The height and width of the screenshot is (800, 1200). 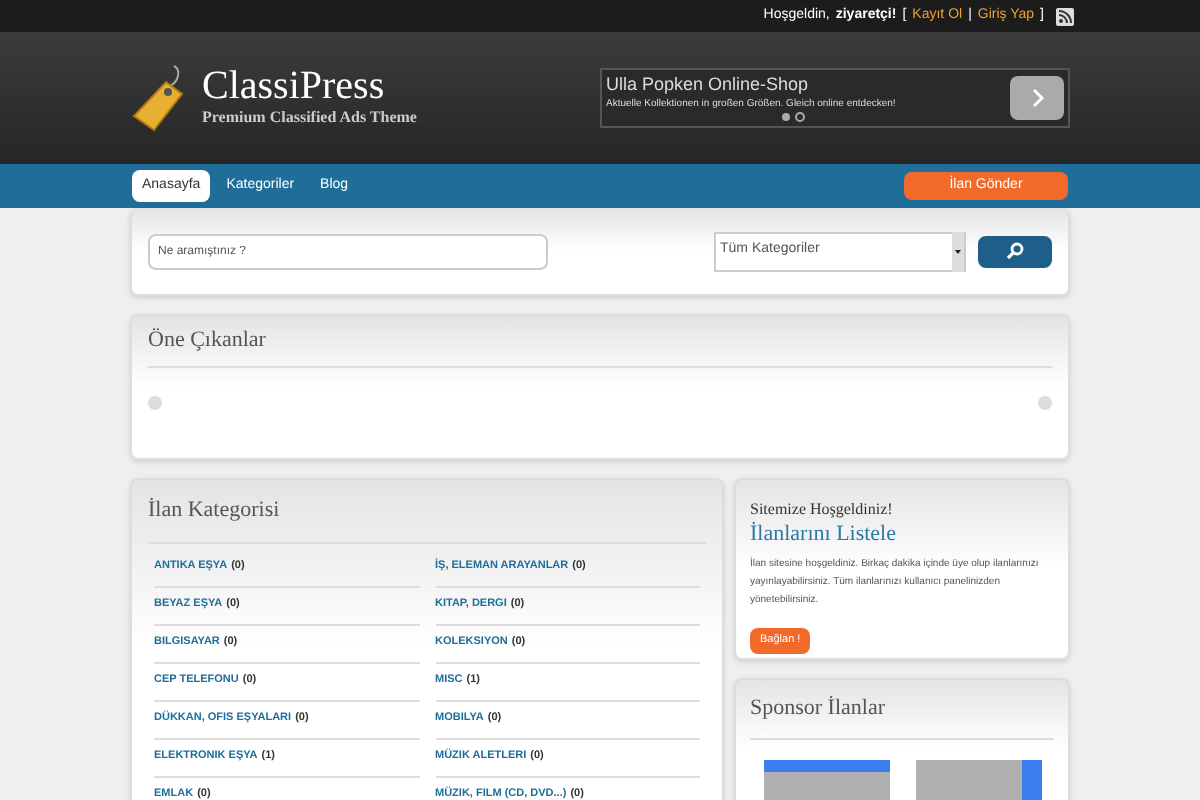 What do you see at coordinates (824, 534) in the screenshot?
I see `welcome-subheading: İlanlarını Listele` at bounding box center [824, 534].